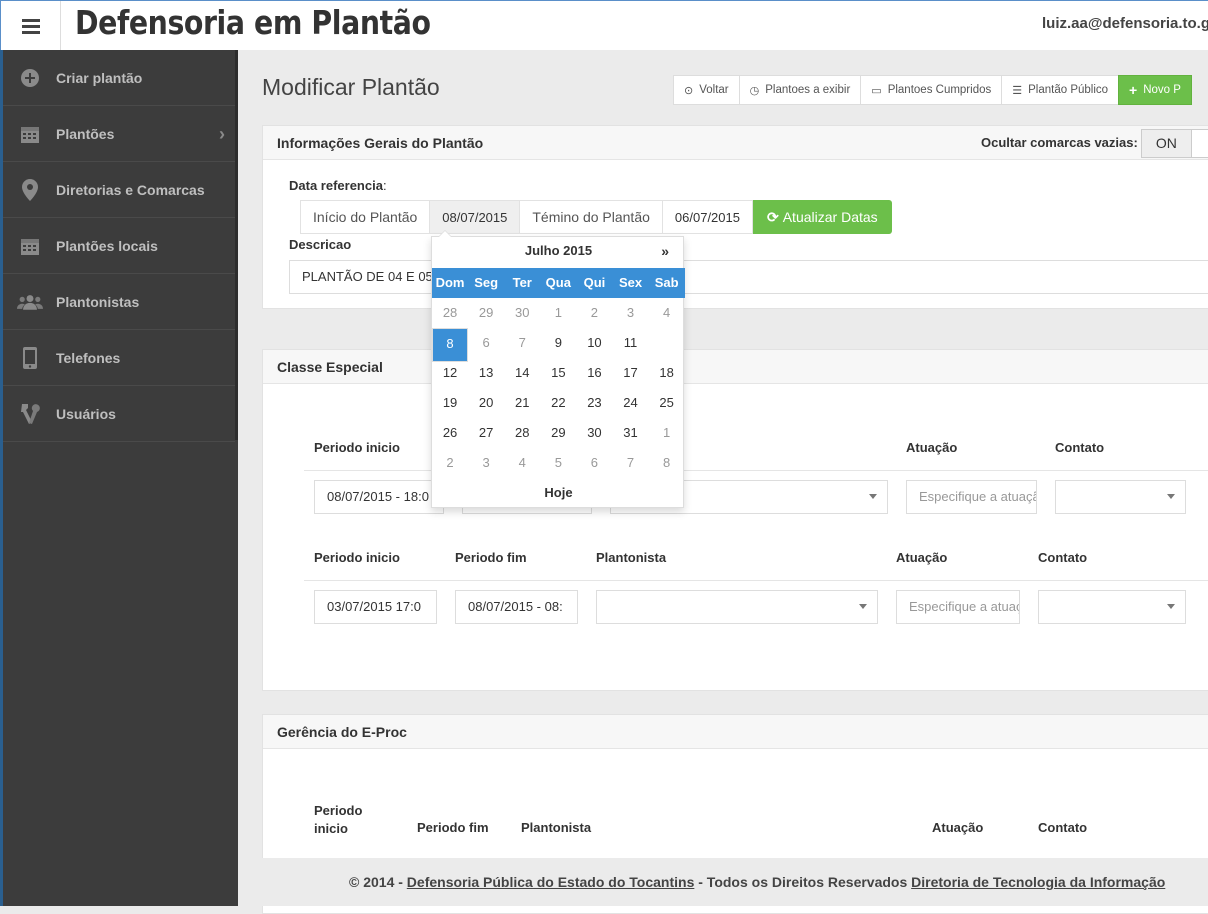  What do you see at coordinates (486, 433) in the screenshot?
I see `datepicker-day: 27` at bounding box center [486, 433].